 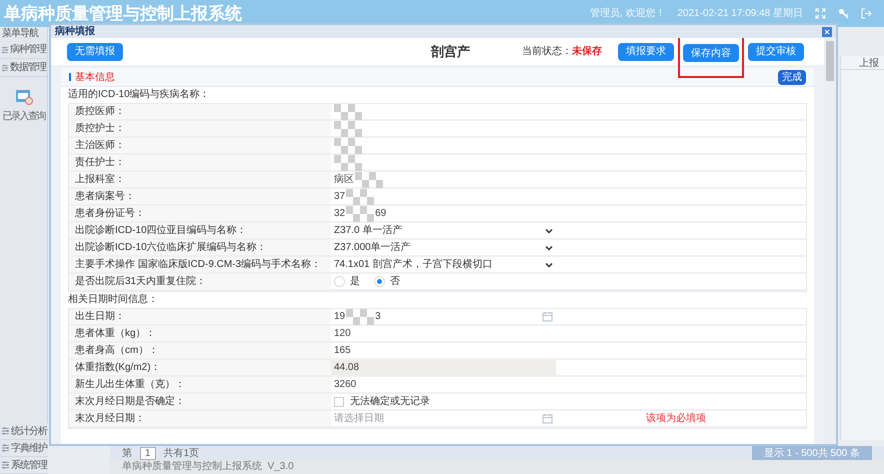 What do you see at coordinates (200, 350) in the screenshot?
I see `field-label: 患者身高（cm）：` at bounding box center [200, 350].